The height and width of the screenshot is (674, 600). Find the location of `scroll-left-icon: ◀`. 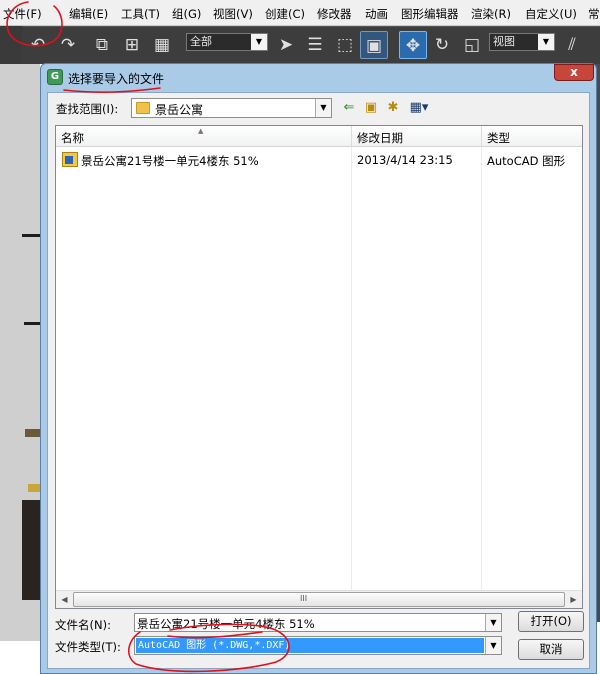

scroll-left-icon: ◀ is located at coordinates (64, 599).